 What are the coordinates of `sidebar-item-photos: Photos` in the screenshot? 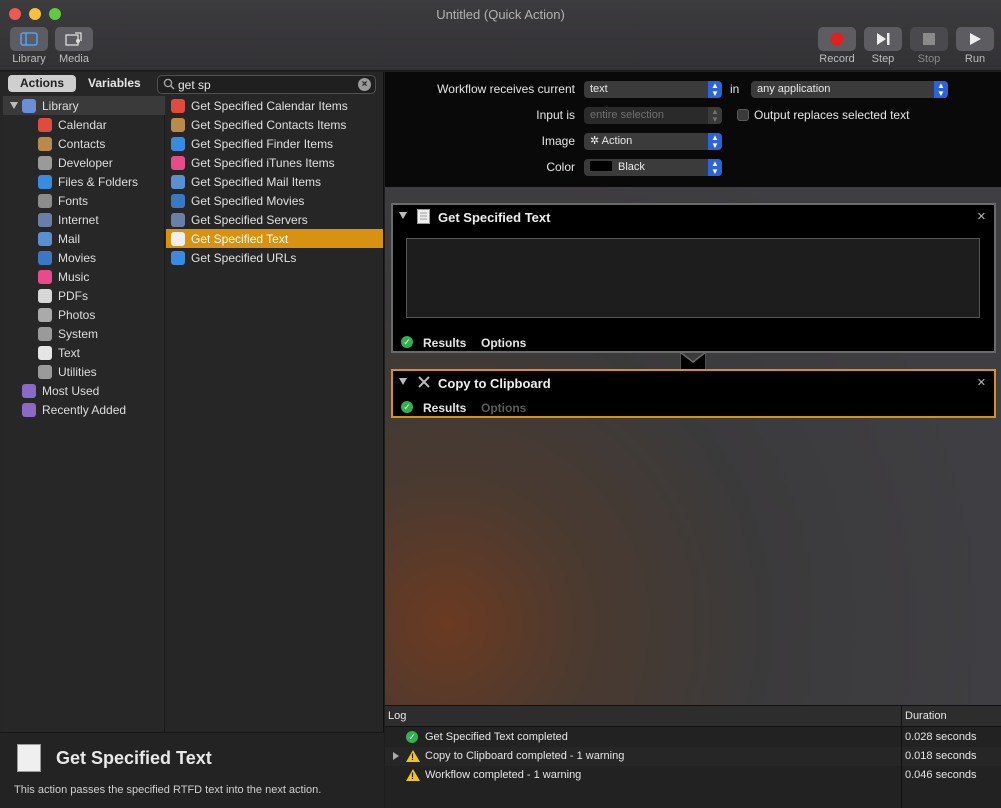 It's located at (84, 314).